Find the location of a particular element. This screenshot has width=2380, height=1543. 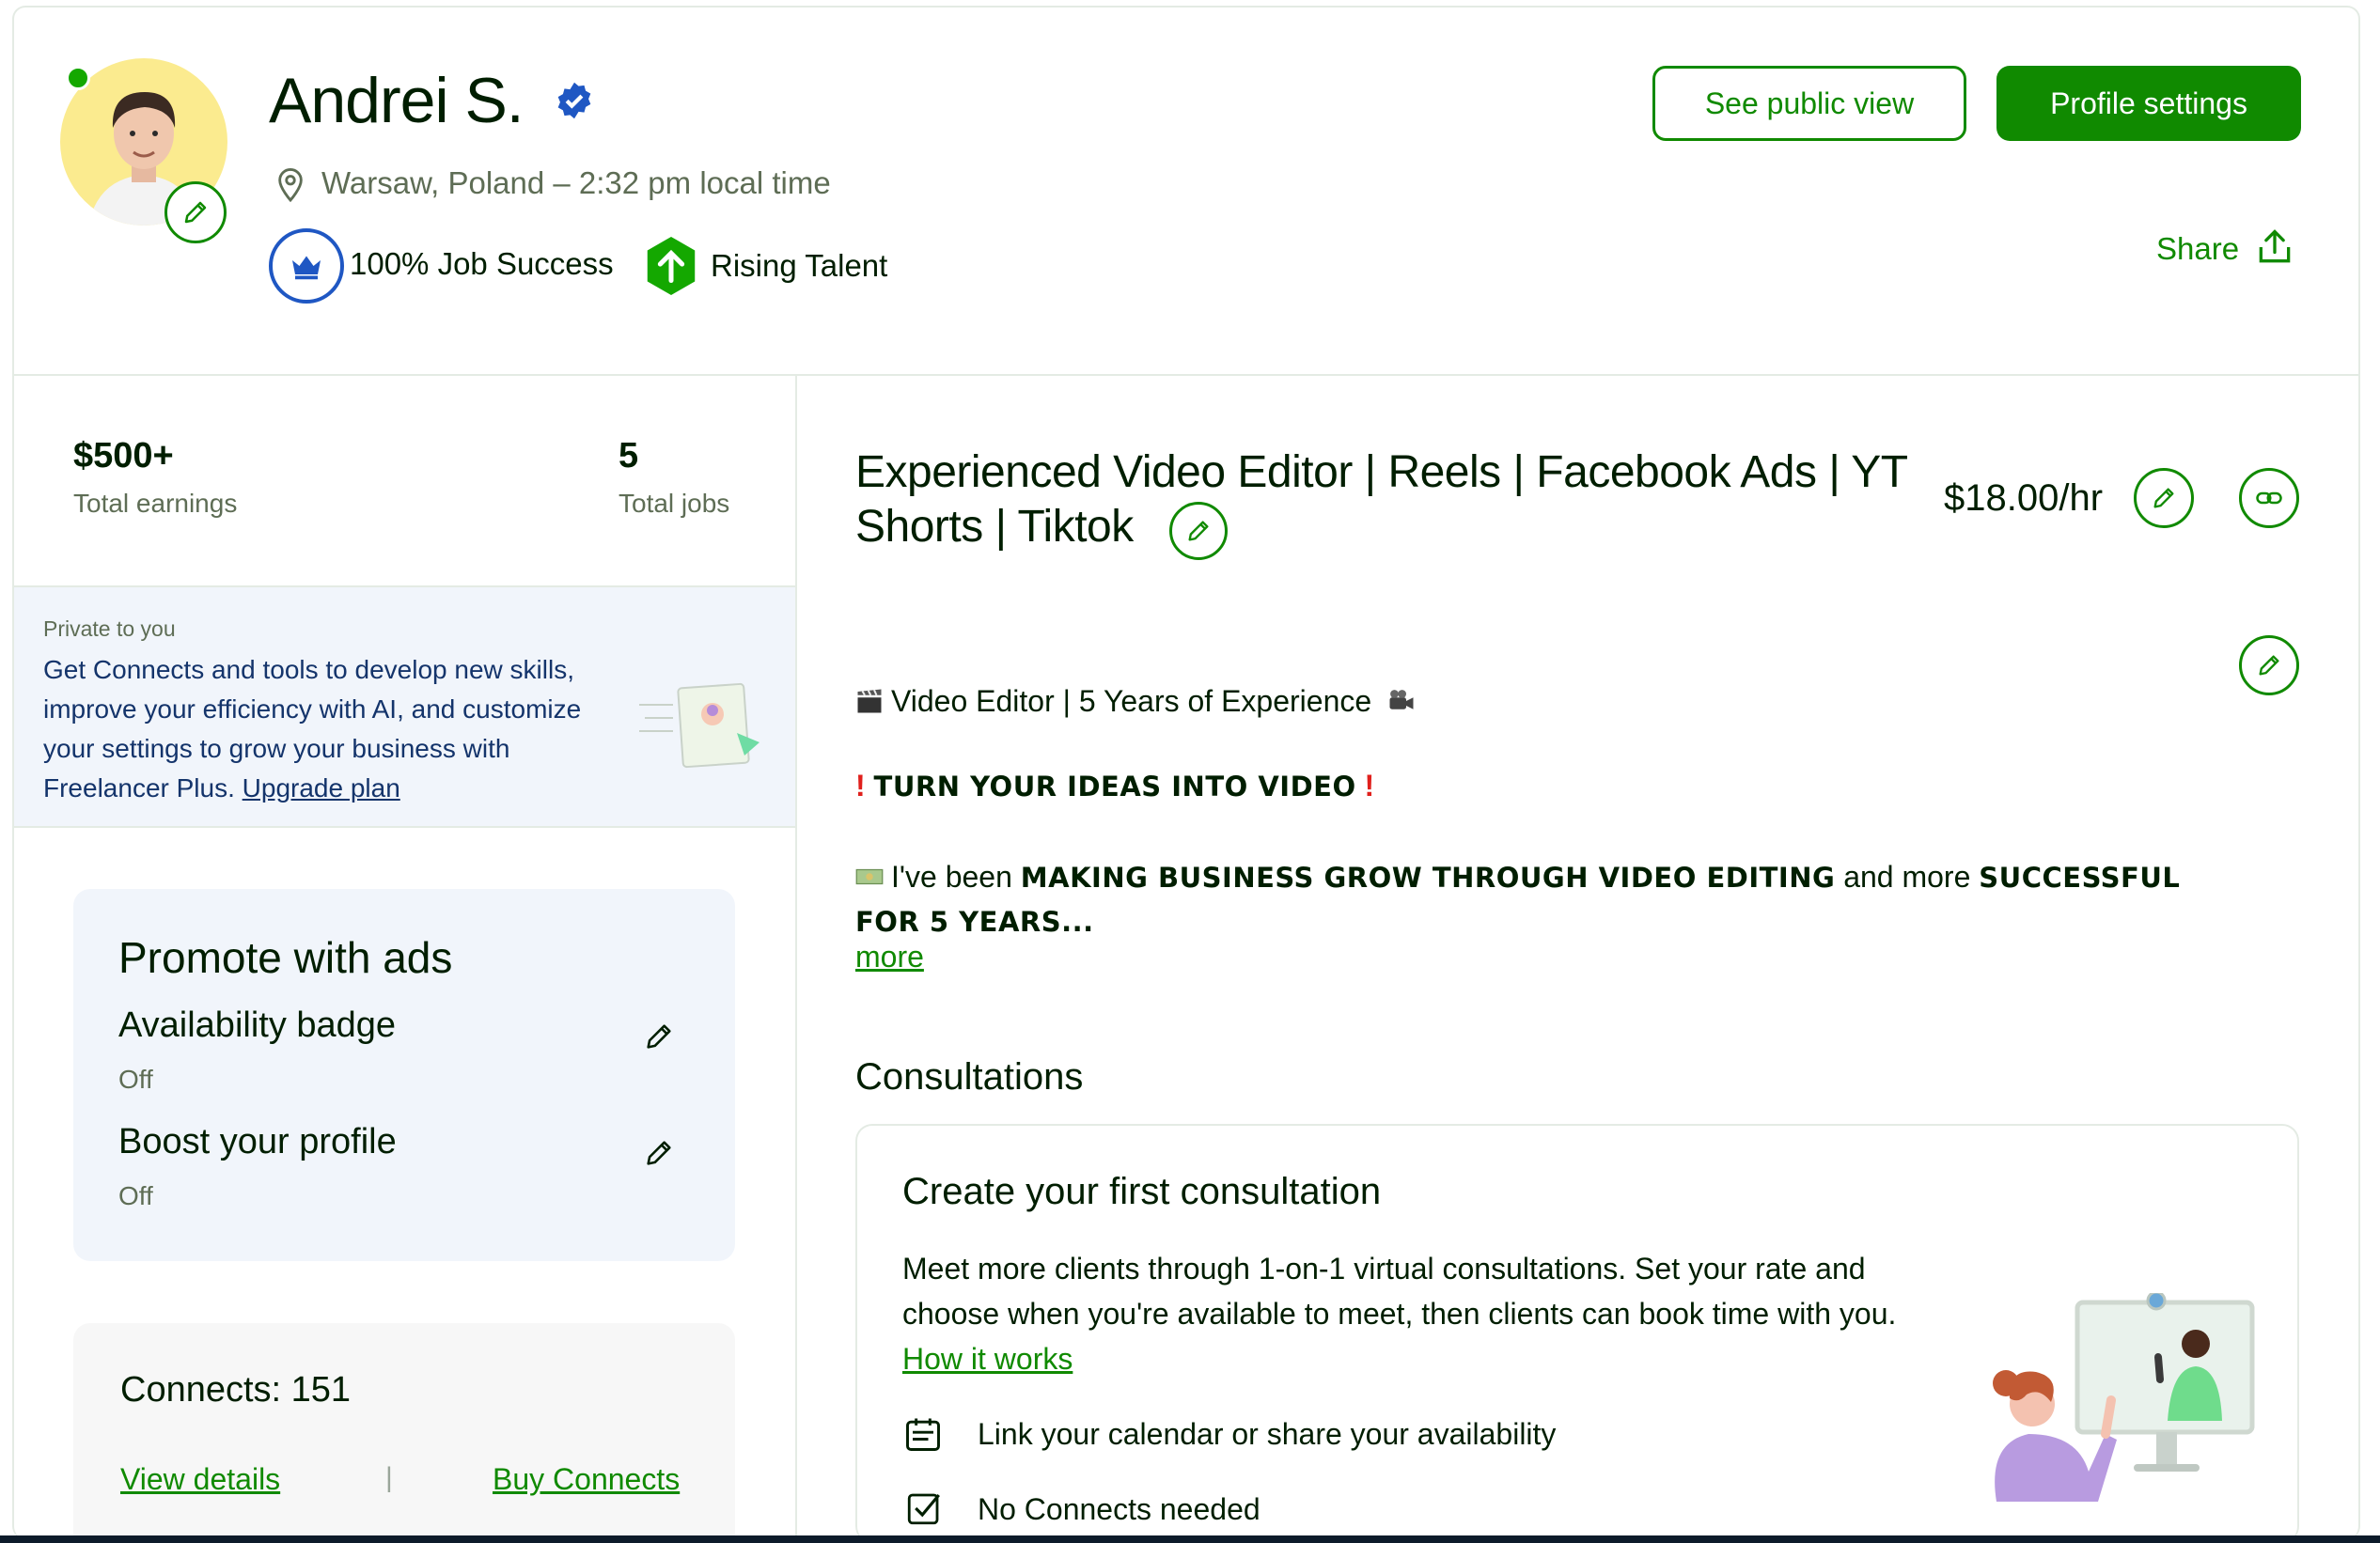

share-icon is located at coordinates (2274, 247).